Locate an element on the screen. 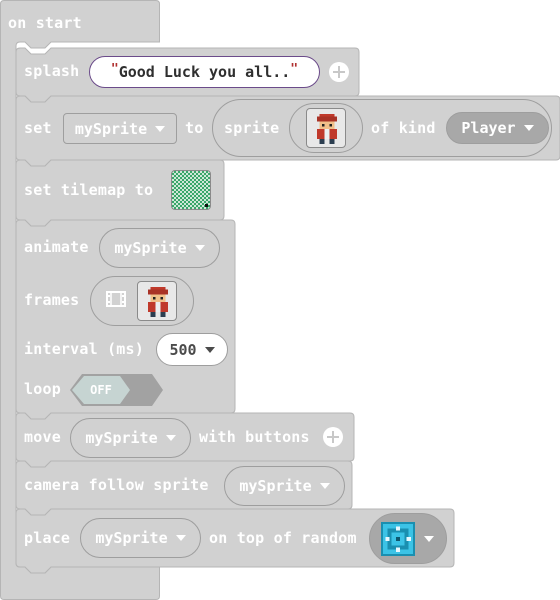  interval-input: 500 is located at coordinates (192, 349).